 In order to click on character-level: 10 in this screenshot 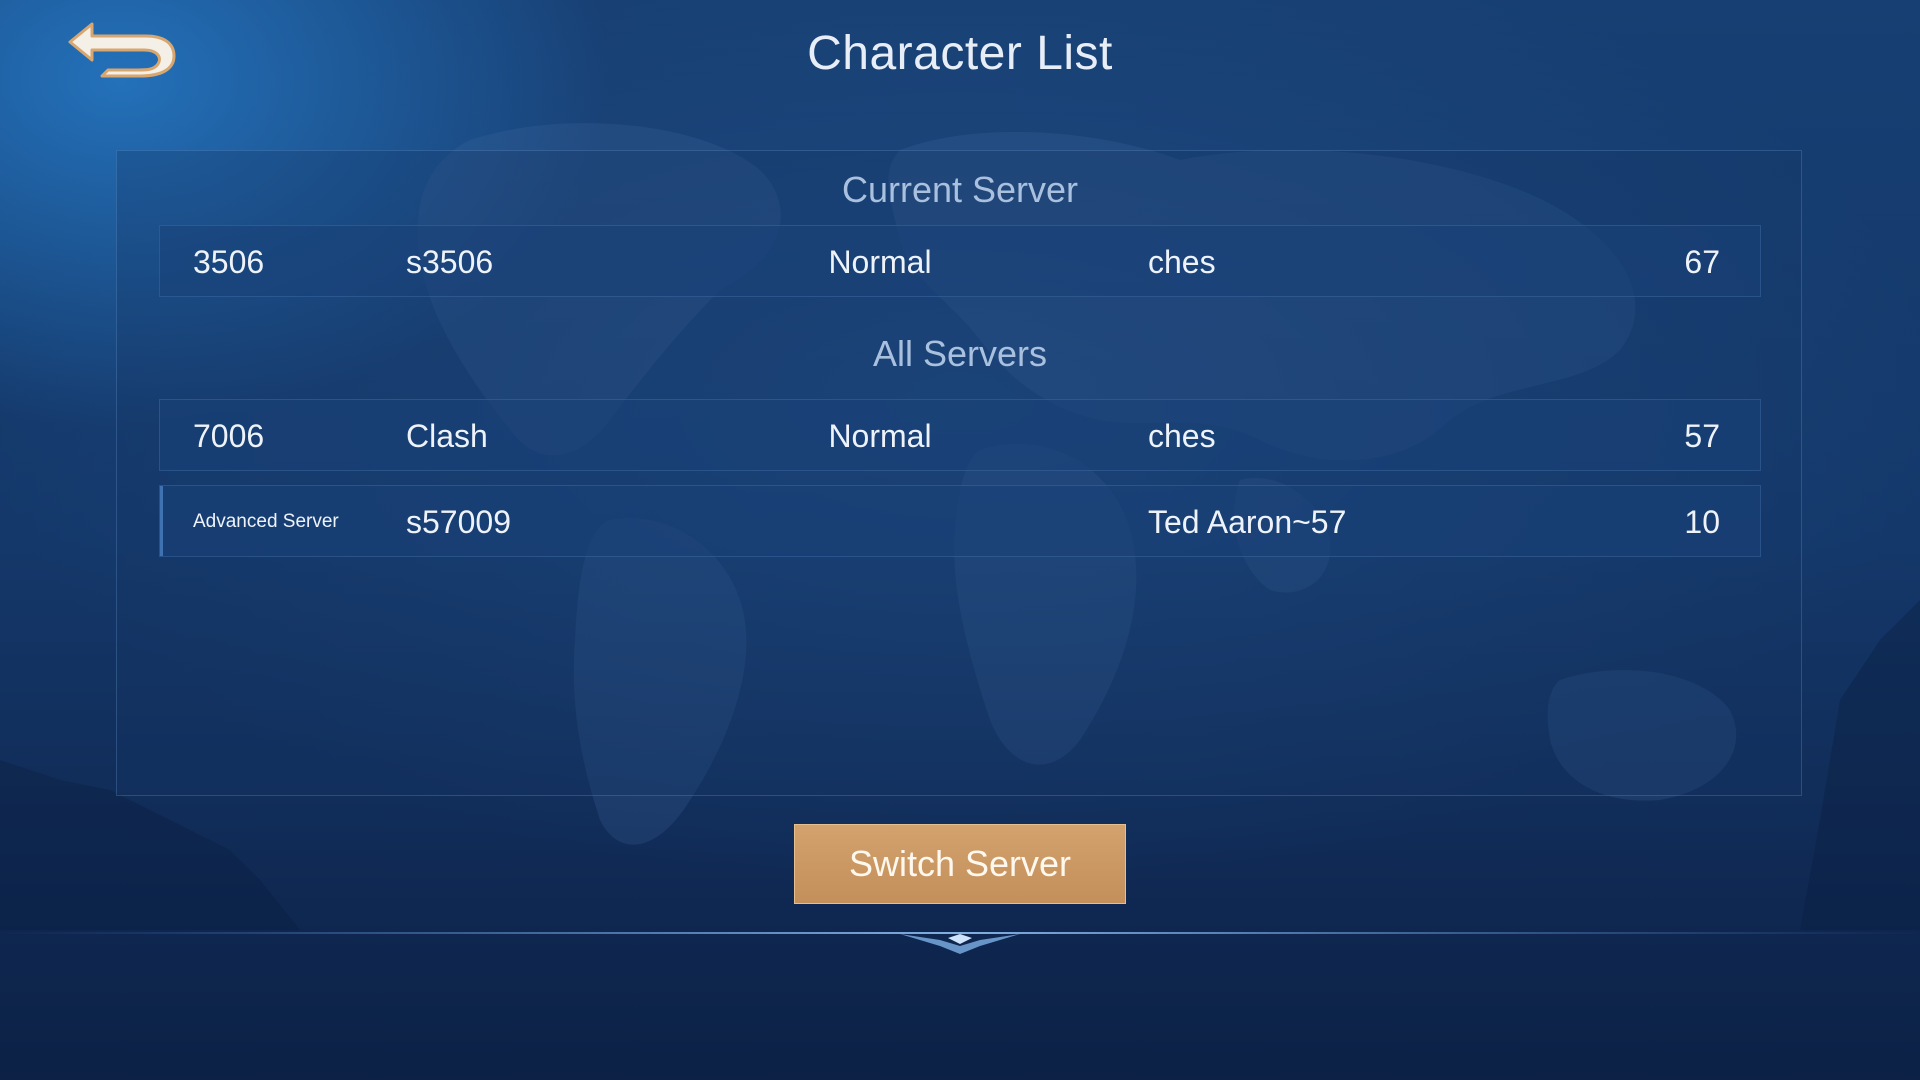, I will do `click(1702, 522)`.